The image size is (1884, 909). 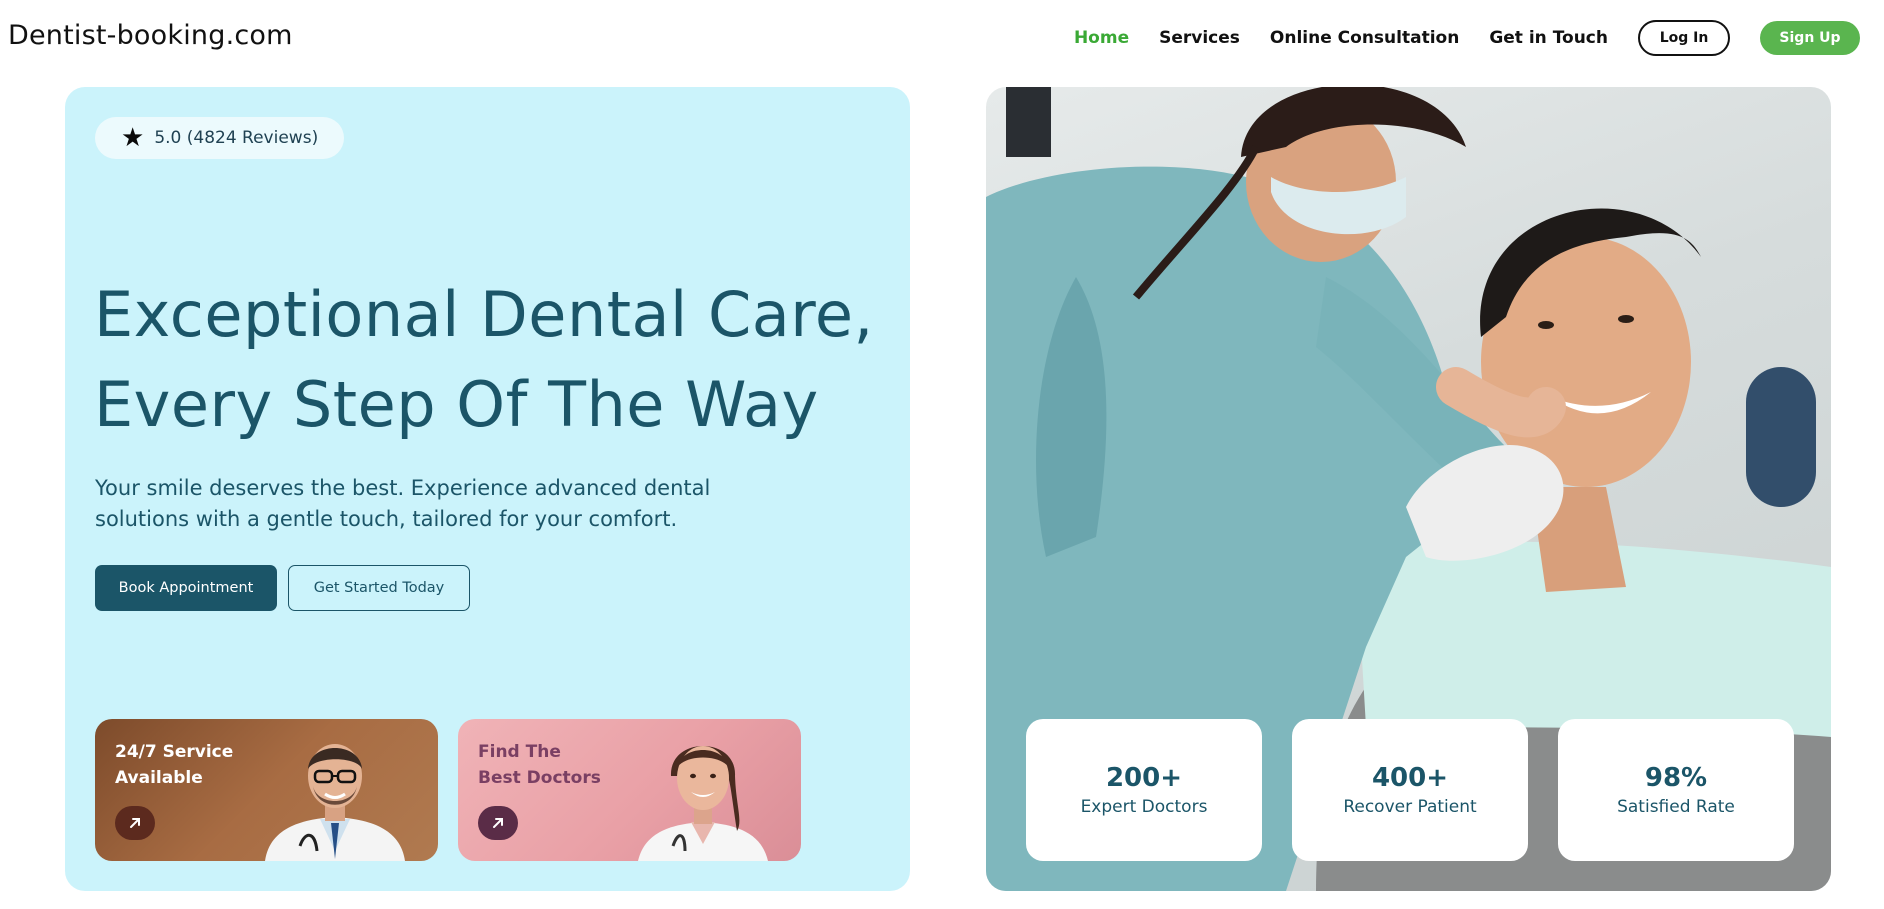 What do you see at coordinates (629, 790) in the screenshot?
I see `promo-card-doctors: Find The Best Doctors` at bounding box center [629, 790].